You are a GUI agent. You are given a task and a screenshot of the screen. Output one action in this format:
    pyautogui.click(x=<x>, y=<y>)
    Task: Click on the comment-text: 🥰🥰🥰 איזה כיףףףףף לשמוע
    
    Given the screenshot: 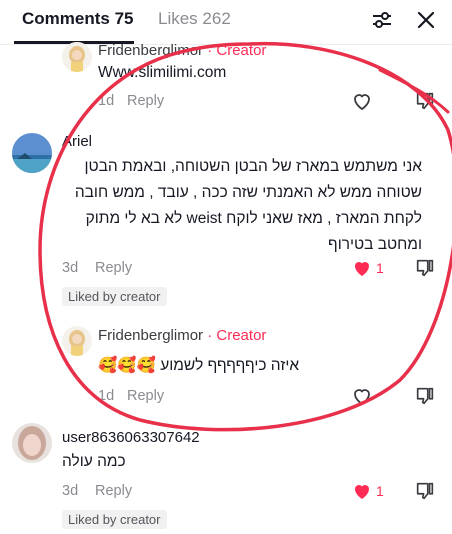 What is the action you would take?
    pyautogui.click(x=199, y=365)
    